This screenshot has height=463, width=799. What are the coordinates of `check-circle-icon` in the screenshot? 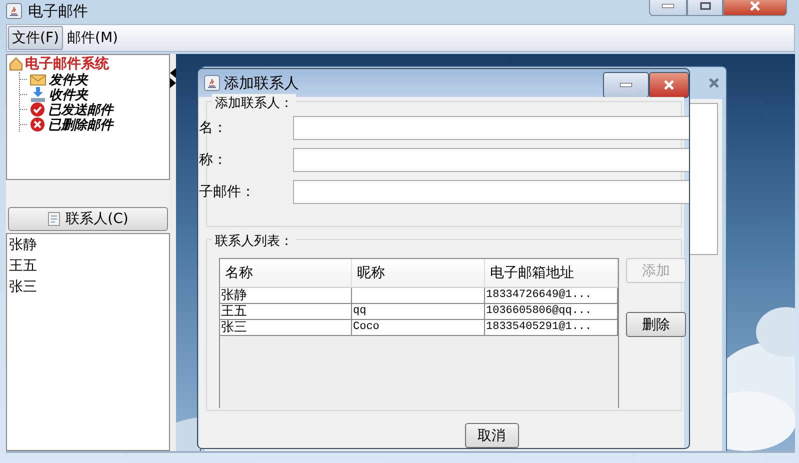 It's located at (37, 109).